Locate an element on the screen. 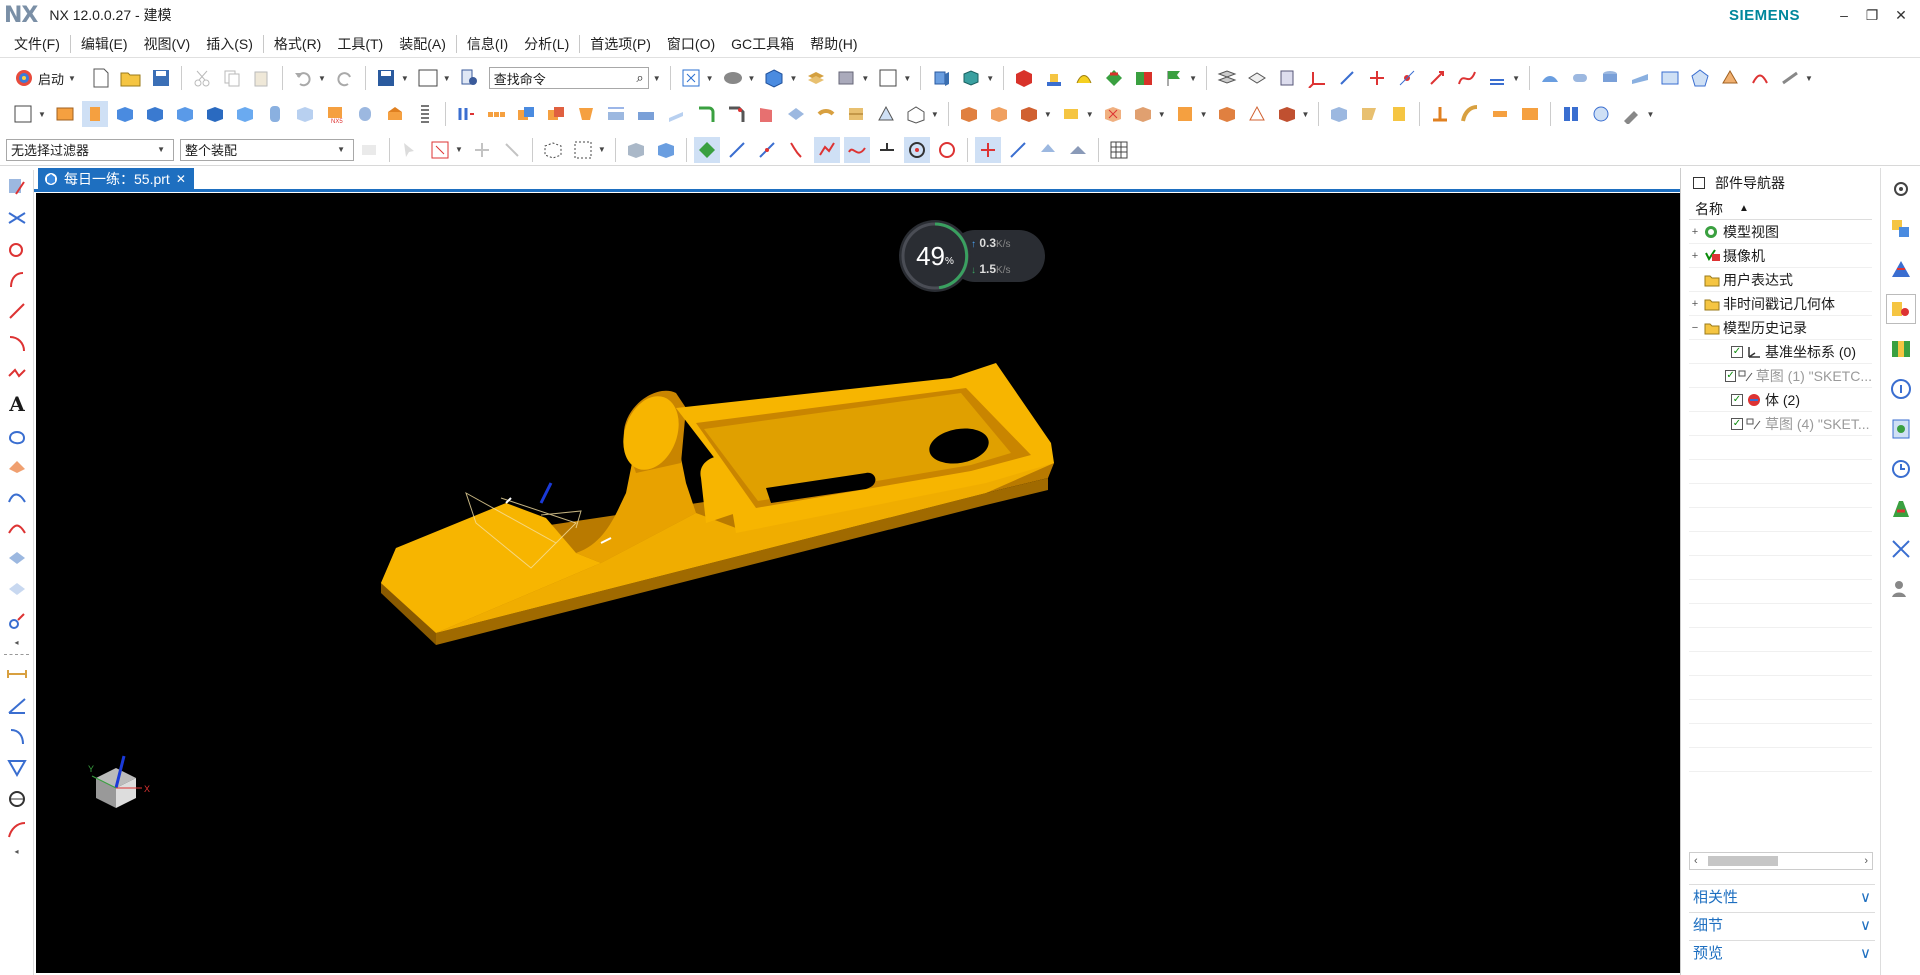 The width and height of the screenshot is (1920, 975). revolve-icon is located at coordinates (94, 114).